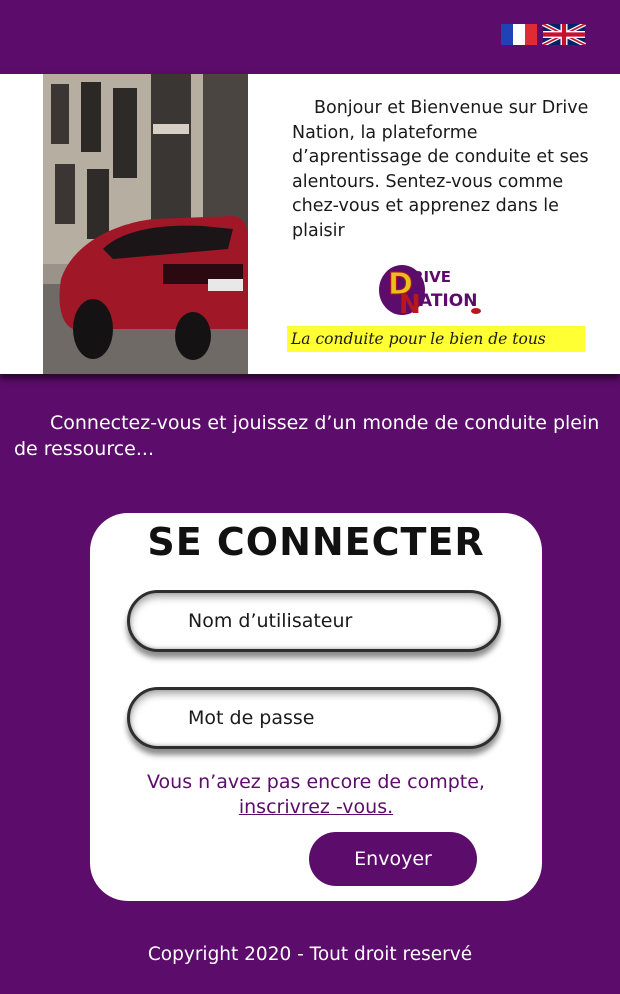 Image resolution: width=620 pixels, height=994 pixels. I want to click on signup-link: inscrivrez -vous., so click(316, 807).